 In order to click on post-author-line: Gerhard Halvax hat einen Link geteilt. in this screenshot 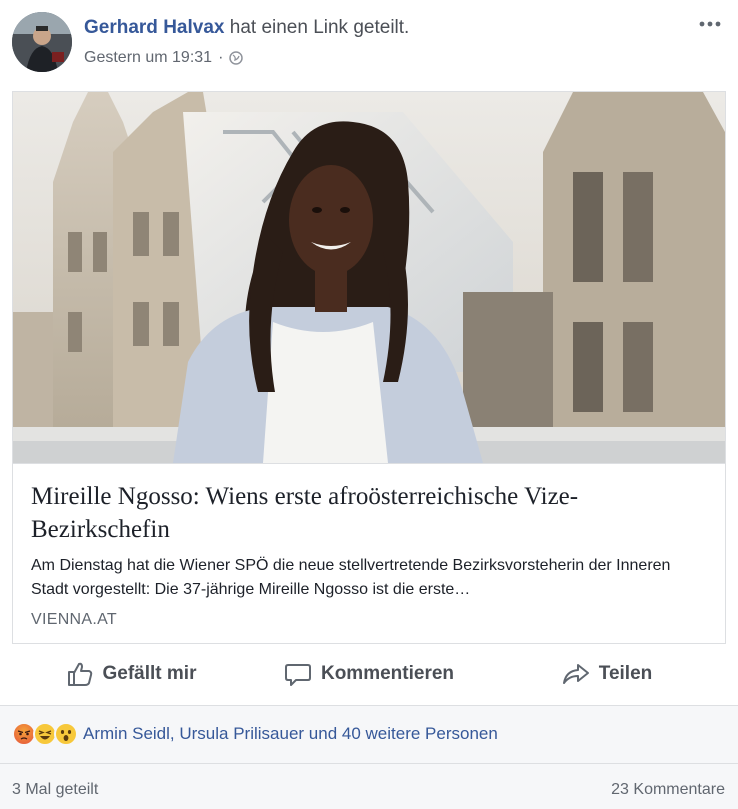, I will do `click(246, 28)`.